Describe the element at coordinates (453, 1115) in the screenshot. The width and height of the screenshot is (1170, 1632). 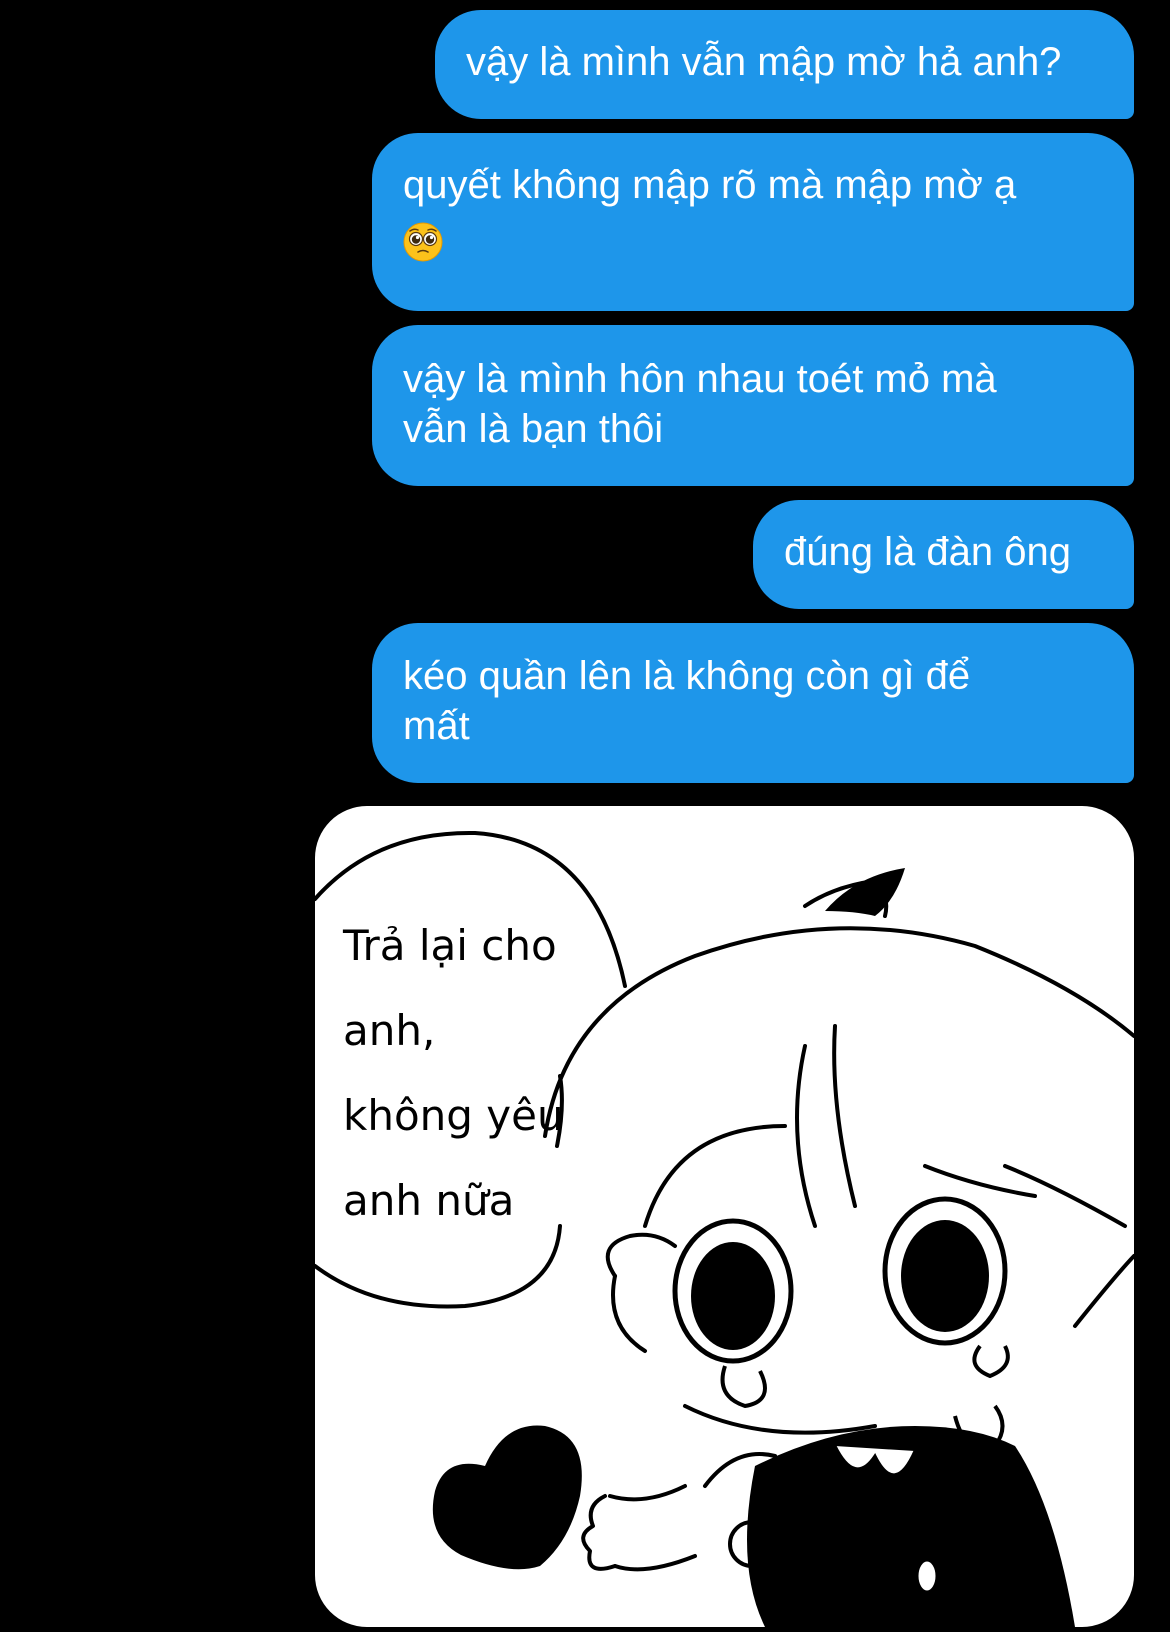
I see `sticker-caption-line-3: không yêu` at that location.